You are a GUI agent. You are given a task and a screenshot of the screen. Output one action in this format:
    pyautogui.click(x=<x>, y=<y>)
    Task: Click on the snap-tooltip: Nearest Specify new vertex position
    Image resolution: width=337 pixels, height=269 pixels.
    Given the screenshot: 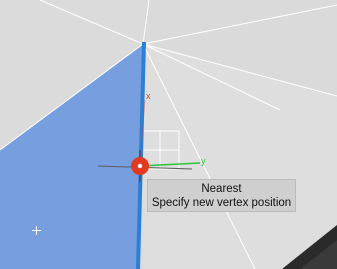 What is the action you would take?
    pyautogui.click(x=221, y=195)
    